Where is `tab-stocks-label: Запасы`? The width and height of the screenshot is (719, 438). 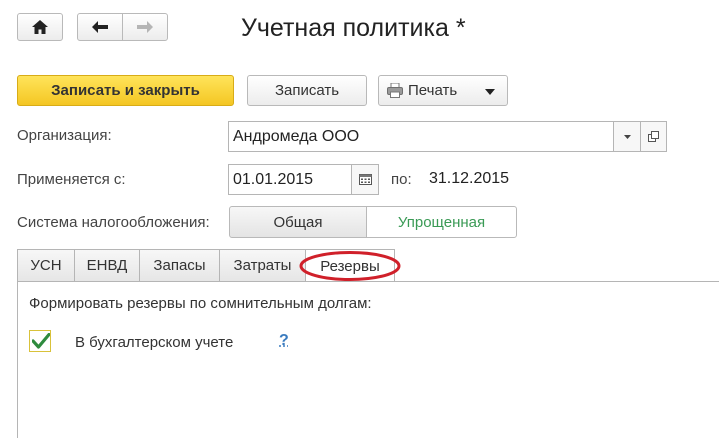 tab-stocks-label: Запасы is located at coordinates (179, 265).